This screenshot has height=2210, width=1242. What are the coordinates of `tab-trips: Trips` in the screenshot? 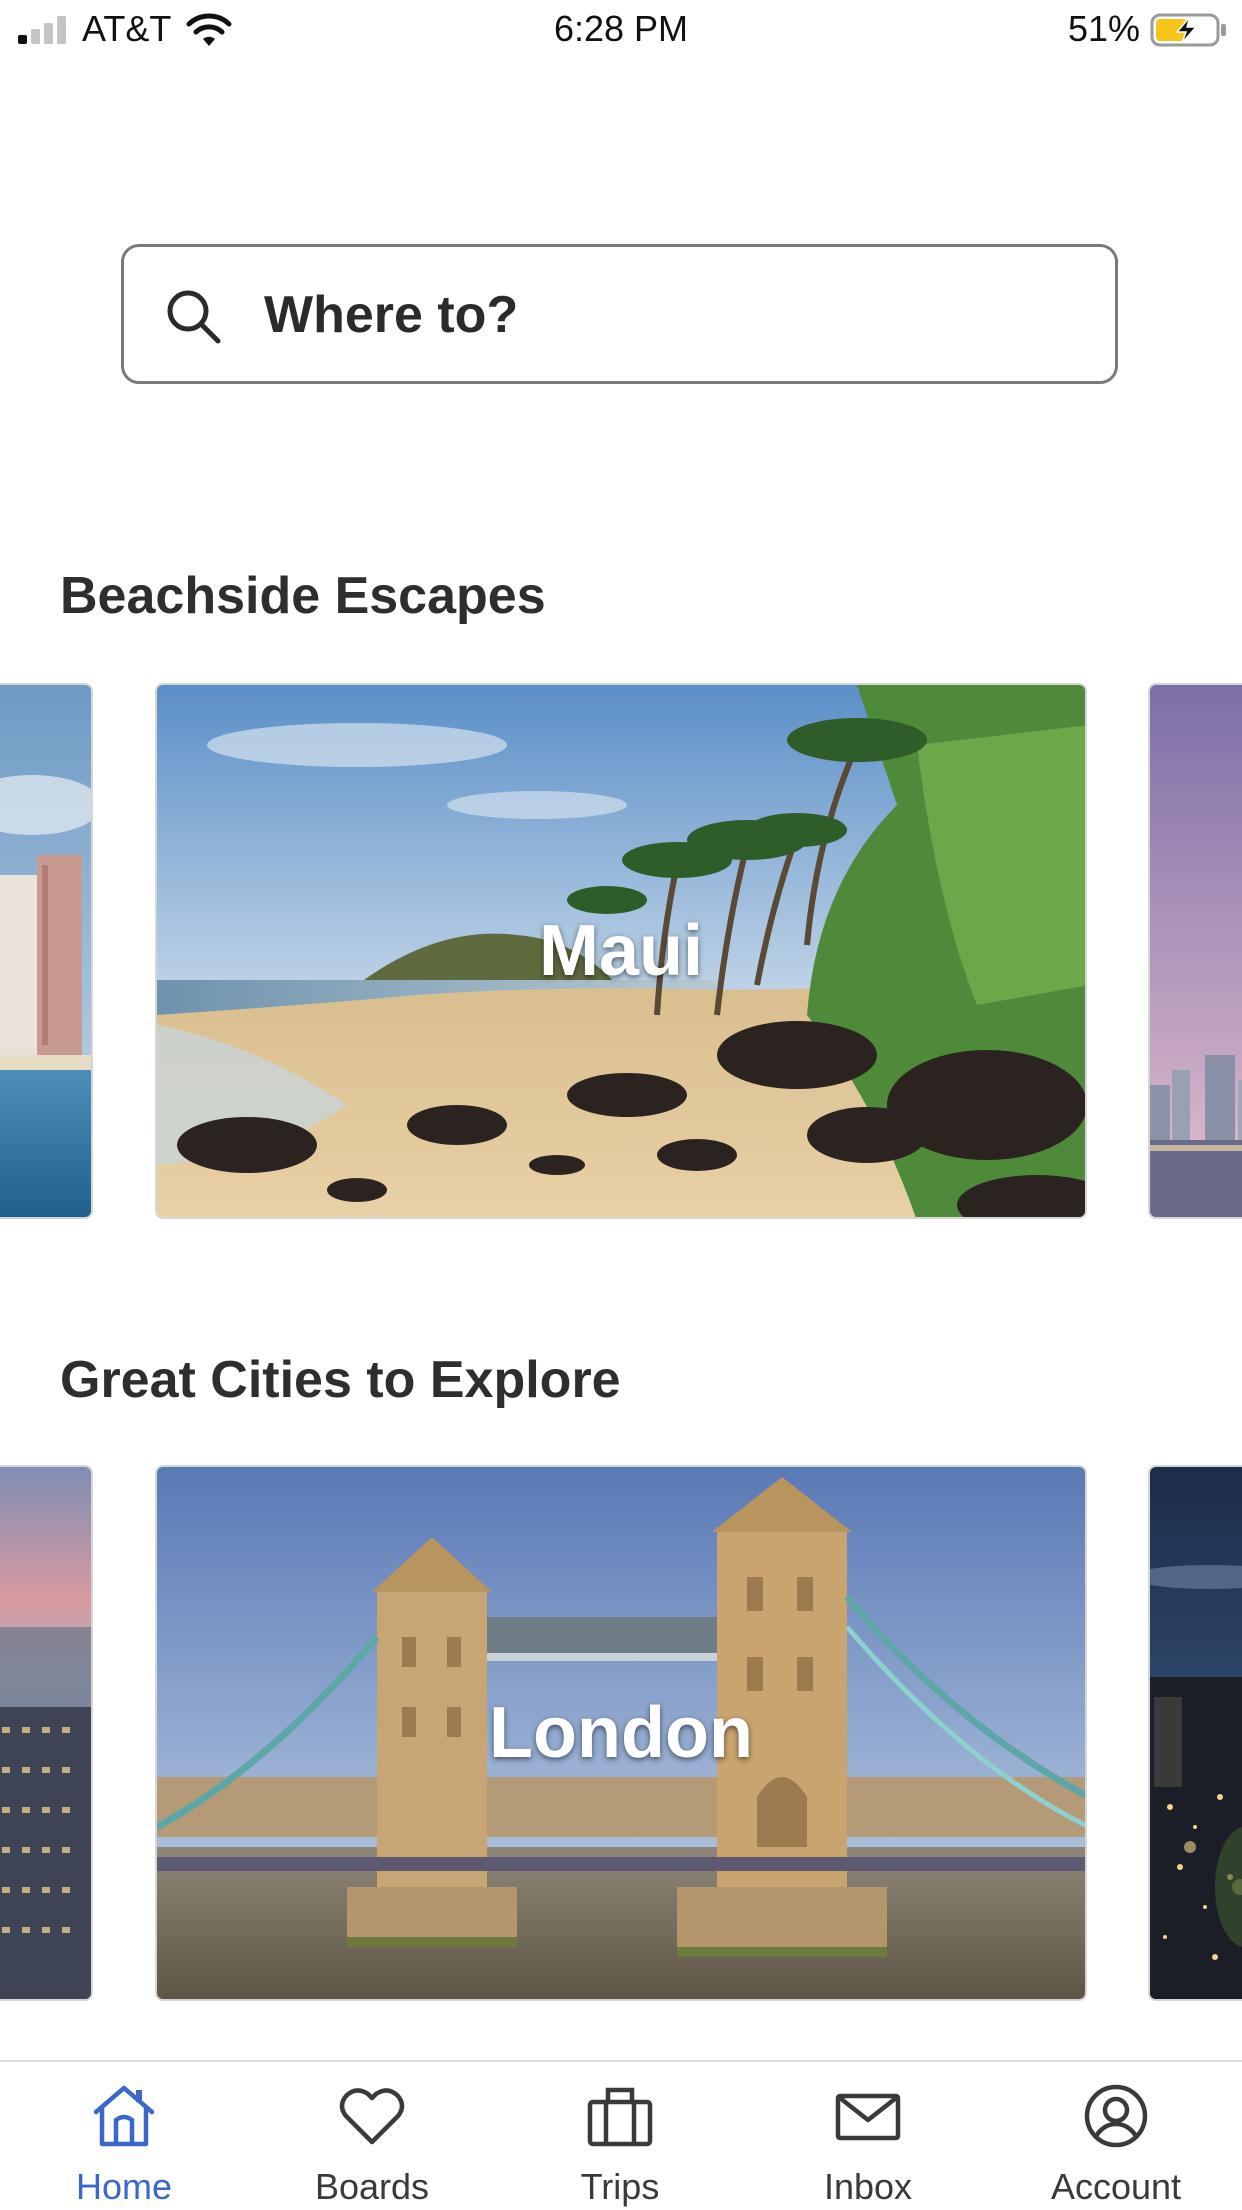 It's located at (620, 2145).